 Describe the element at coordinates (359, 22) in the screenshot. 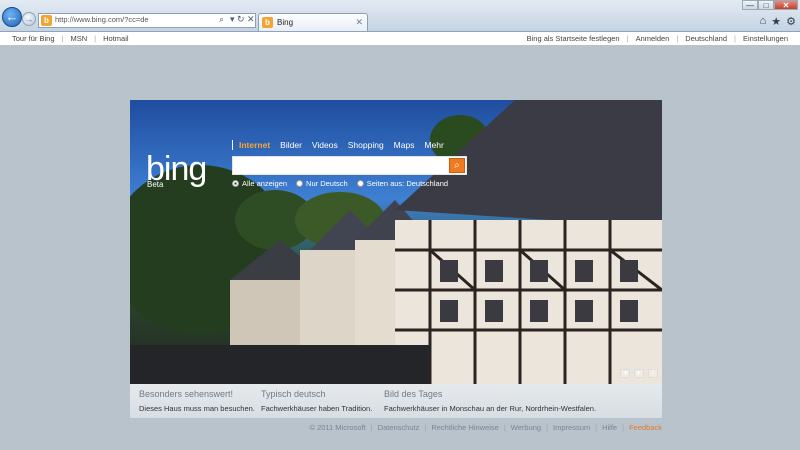

I see `tab-close-icon: ✕` at that location.